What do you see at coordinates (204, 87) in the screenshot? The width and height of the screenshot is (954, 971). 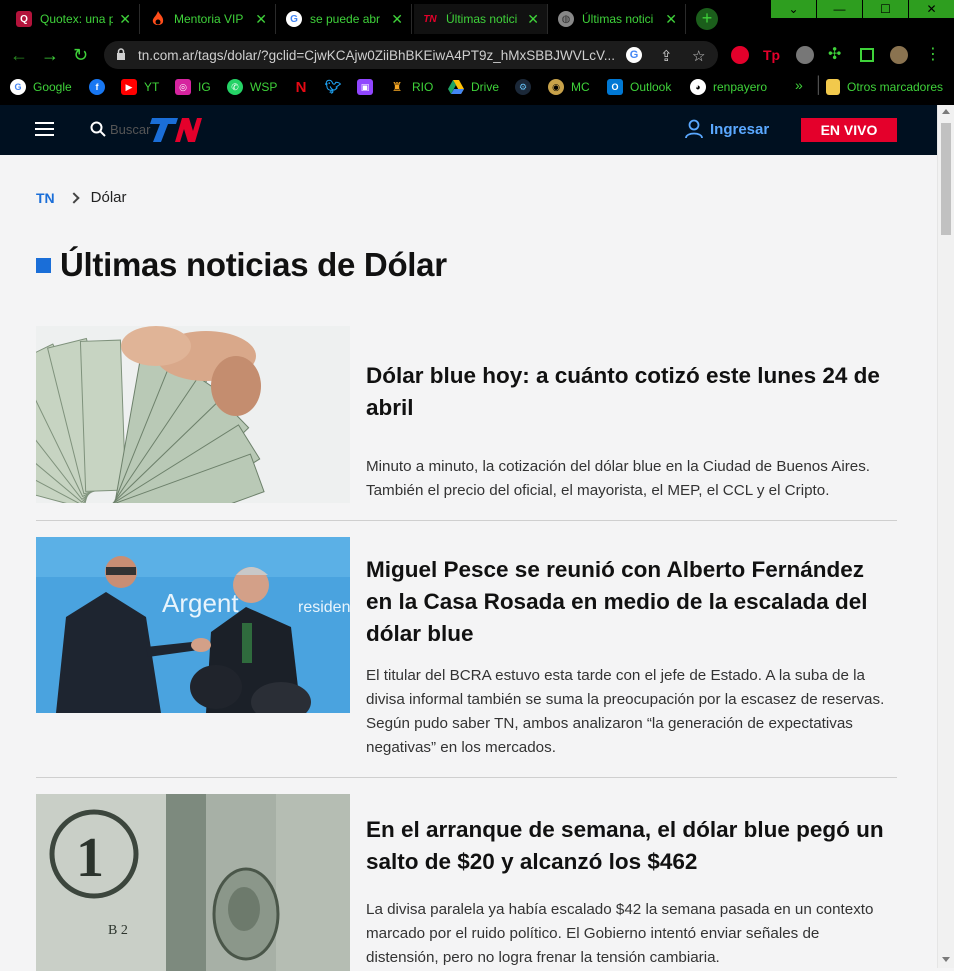 I see `bookmark-label: IG` at bounding box center [204, 87].